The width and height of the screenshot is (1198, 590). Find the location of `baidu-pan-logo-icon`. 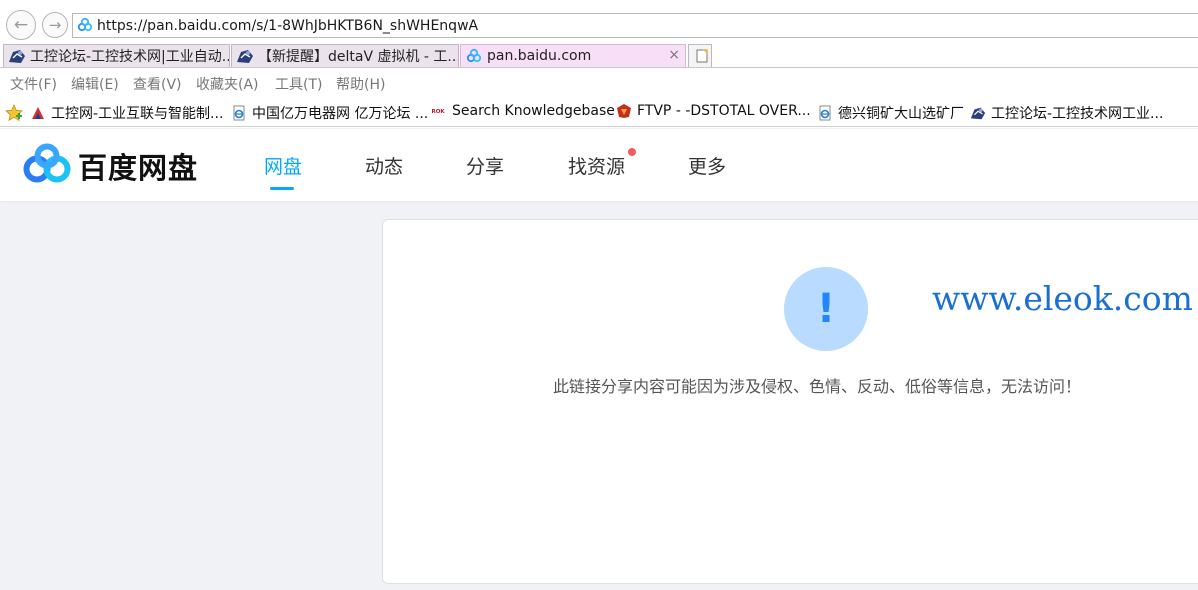

baidu-pan-logo-icon is located at coordinates (47, 164).